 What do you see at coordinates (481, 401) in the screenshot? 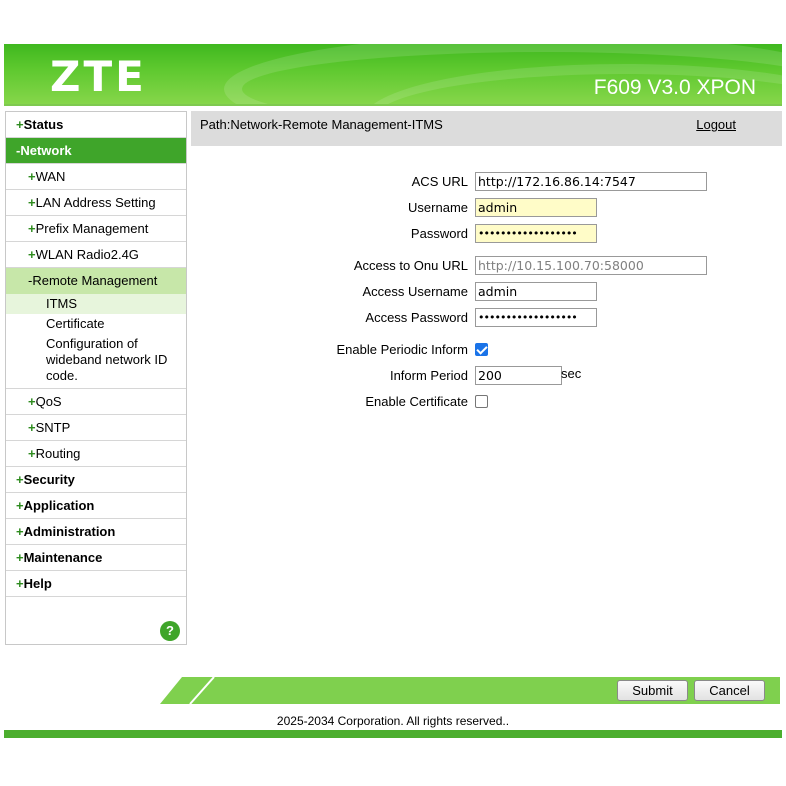
I see `certificate-checkbox` at bounding box center [481, 401].